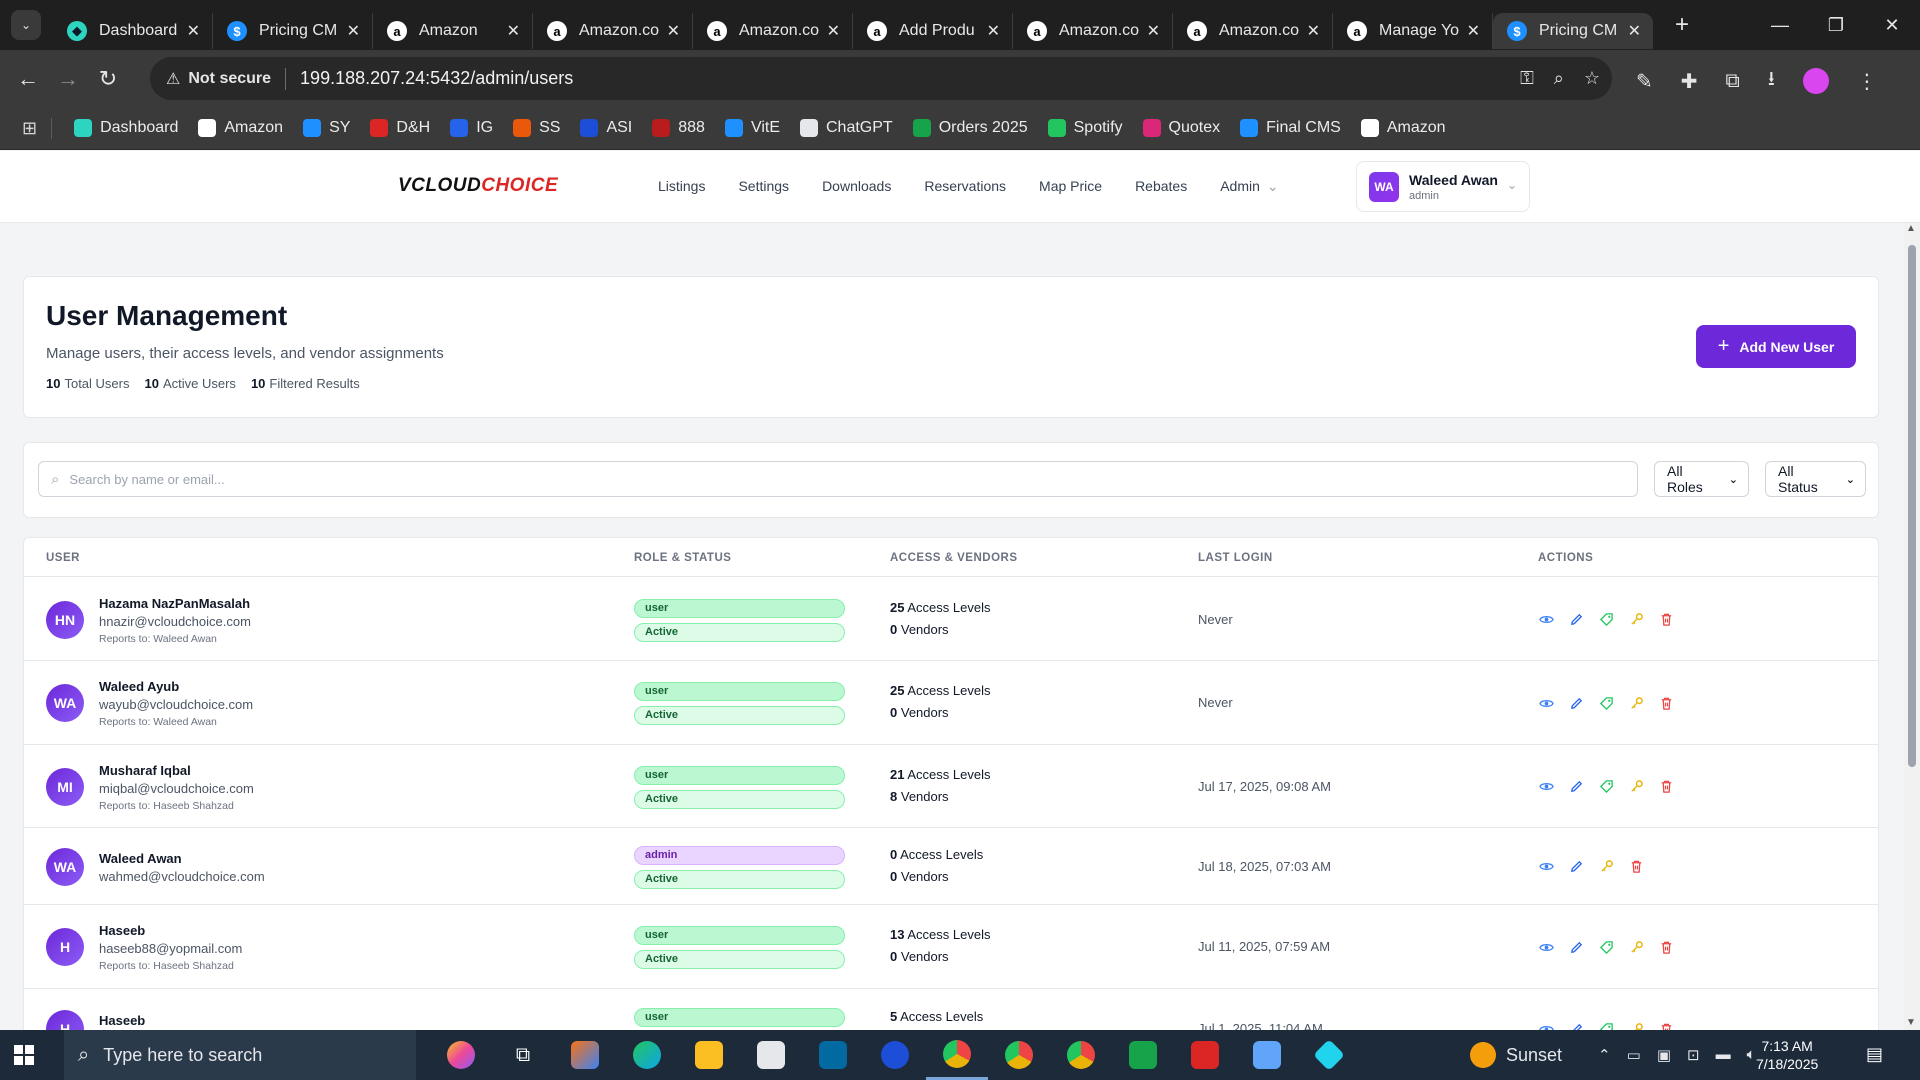 This screenshot has width=1920, height=1080. What do you see at coordinates (970, 128) in the screenshot?
I see `bookmark-item: Orders 2025` at bounding box center [970, 128].